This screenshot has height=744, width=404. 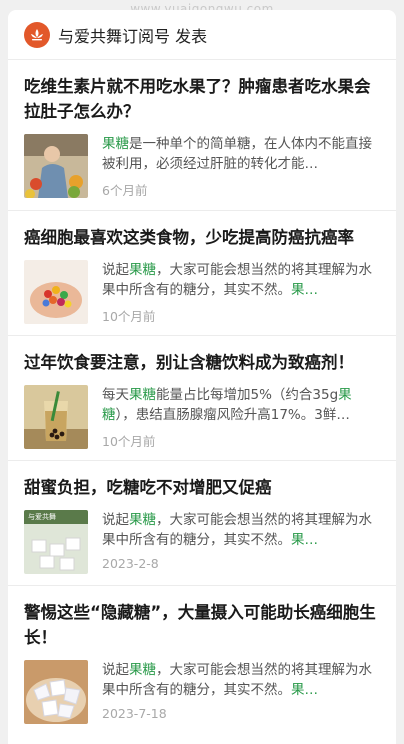 I want to click on article-title: 吃维生素片就不用吃水果了？肿瘤患者吃水果会拉肚子怎么办？, so click(x=197, y=99).